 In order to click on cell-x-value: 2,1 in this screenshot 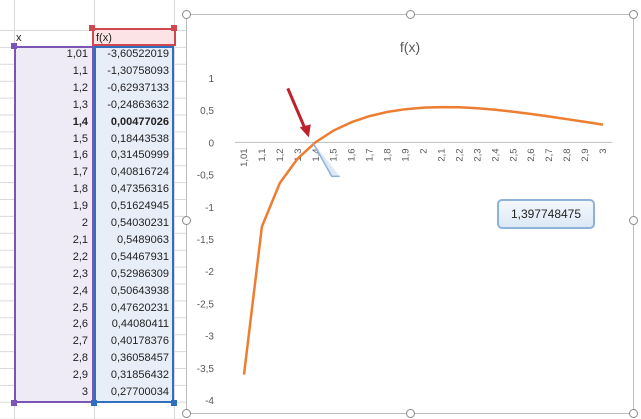, I will do `click(52, 240)`.